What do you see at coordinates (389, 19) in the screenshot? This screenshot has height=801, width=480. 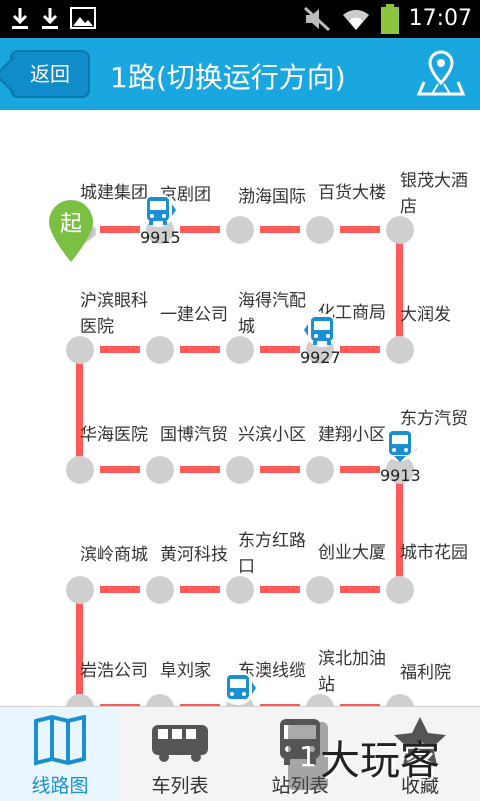 I see `battery-icon` at bounding box center [389, 19].